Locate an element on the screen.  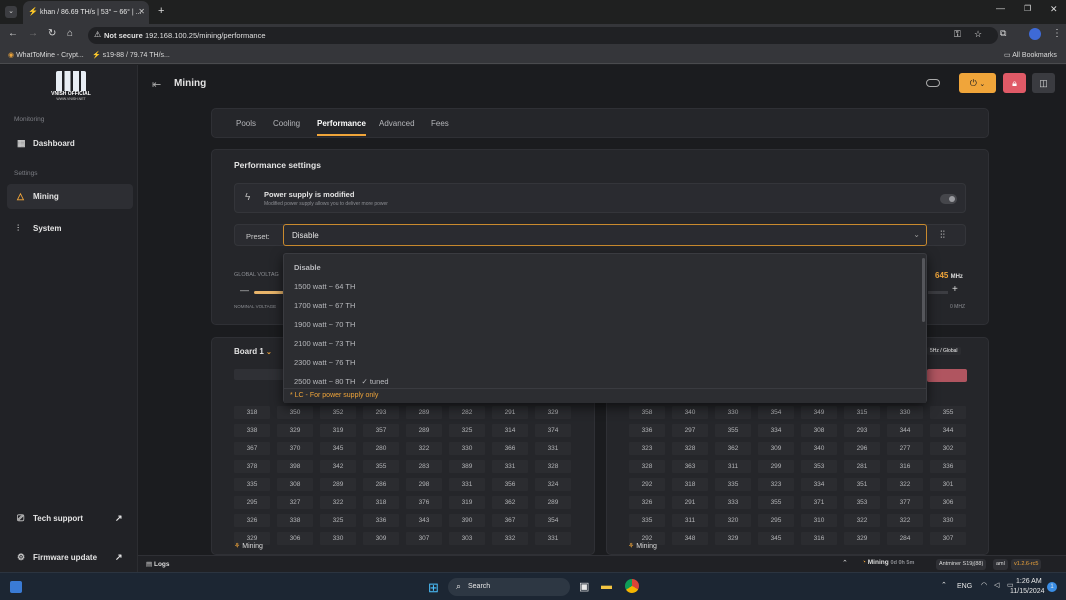
dropdown-option: 1700 watt ~ 67 TH is located at coordinates (324, 305).